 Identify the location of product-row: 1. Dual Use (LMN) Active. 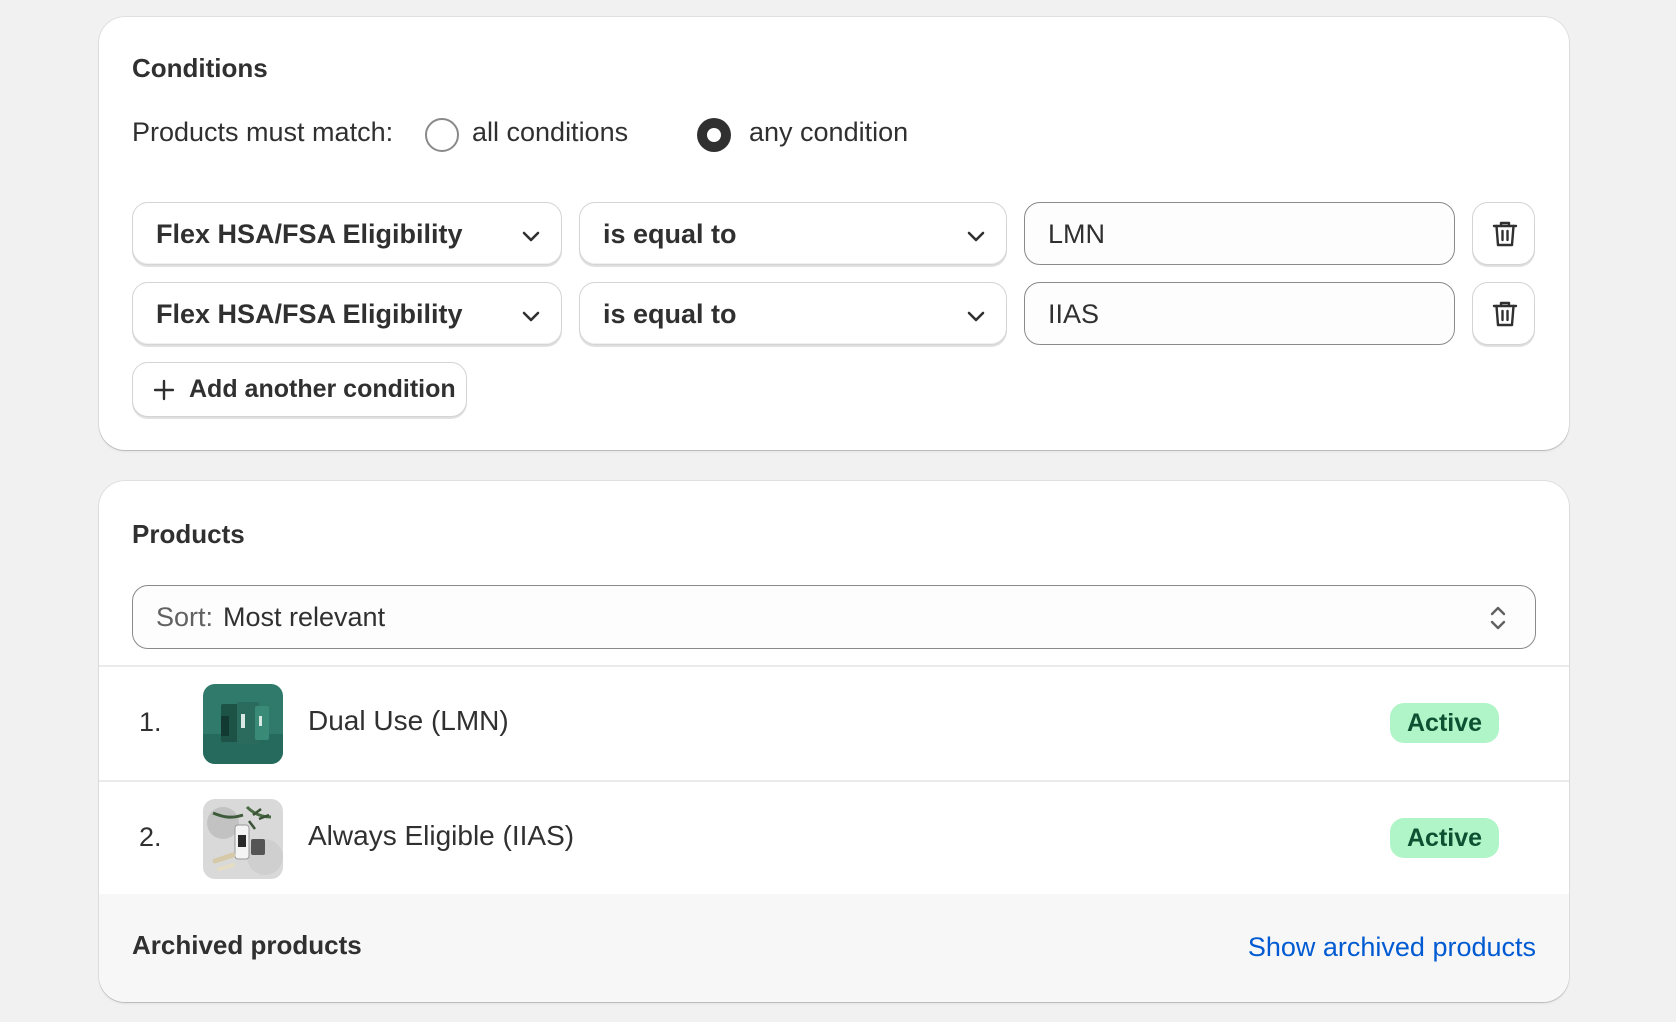
(834, 723).